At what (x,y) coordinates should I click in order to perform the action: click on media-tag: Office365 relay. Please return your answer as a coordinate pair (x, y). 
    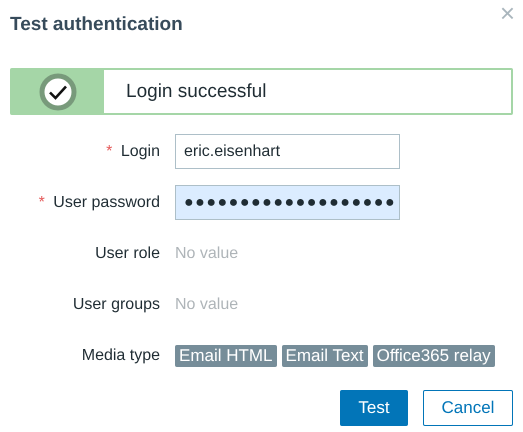
    Looking at the image, I should click on (433, 355).